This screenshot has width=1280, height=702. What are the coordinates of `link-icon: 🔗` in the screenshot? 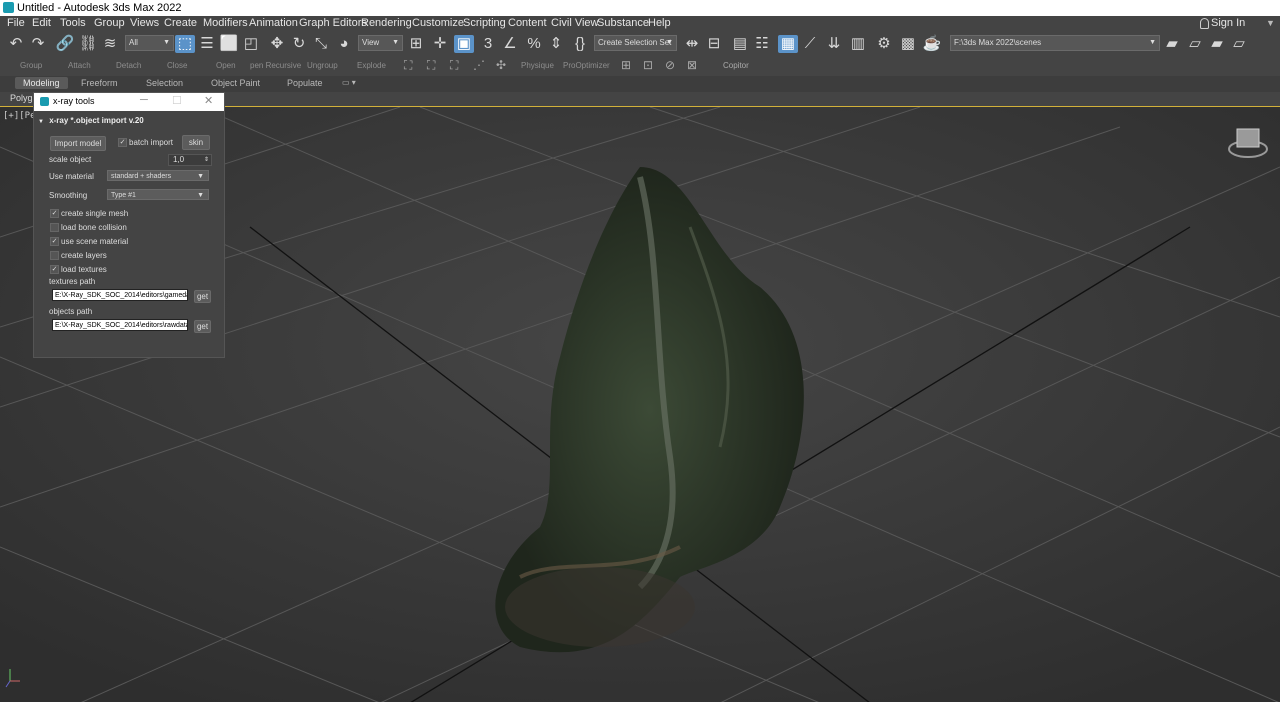 It's located at (65, 44).